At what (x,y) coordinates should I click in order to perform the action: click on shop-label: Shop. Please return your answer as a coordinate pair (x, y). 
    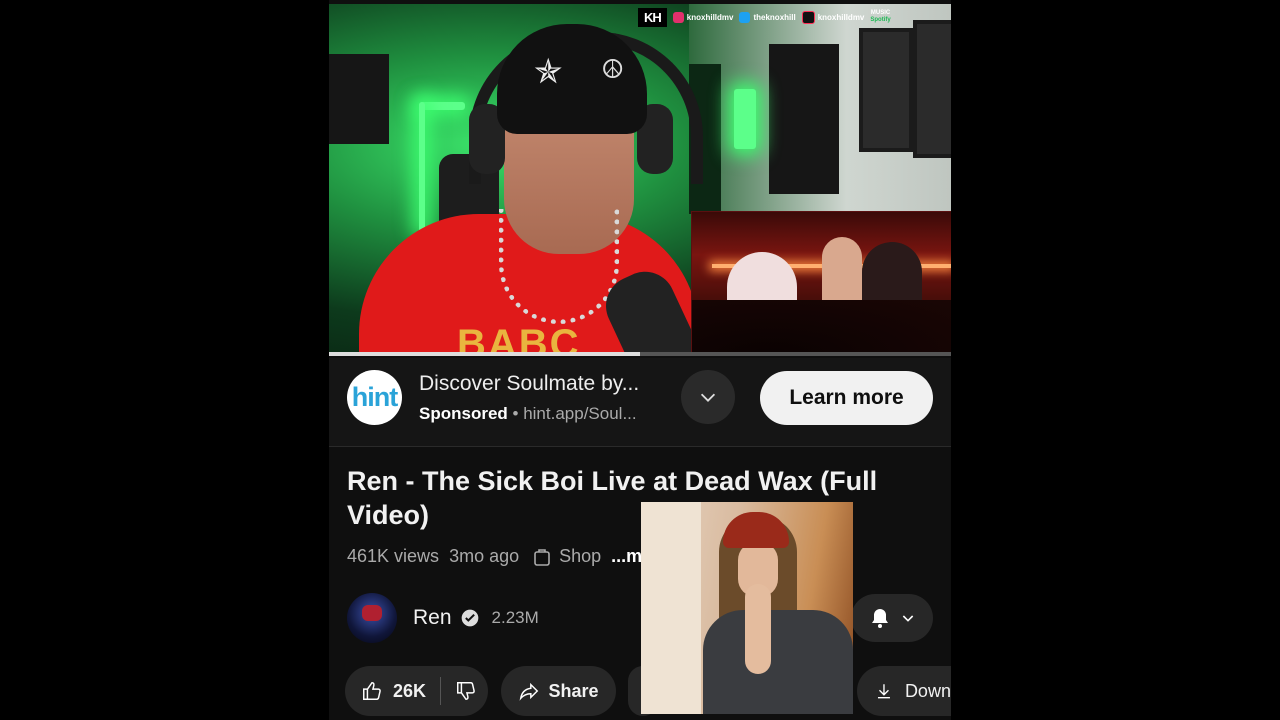
    Looking at the image, I should click on (580, 556).